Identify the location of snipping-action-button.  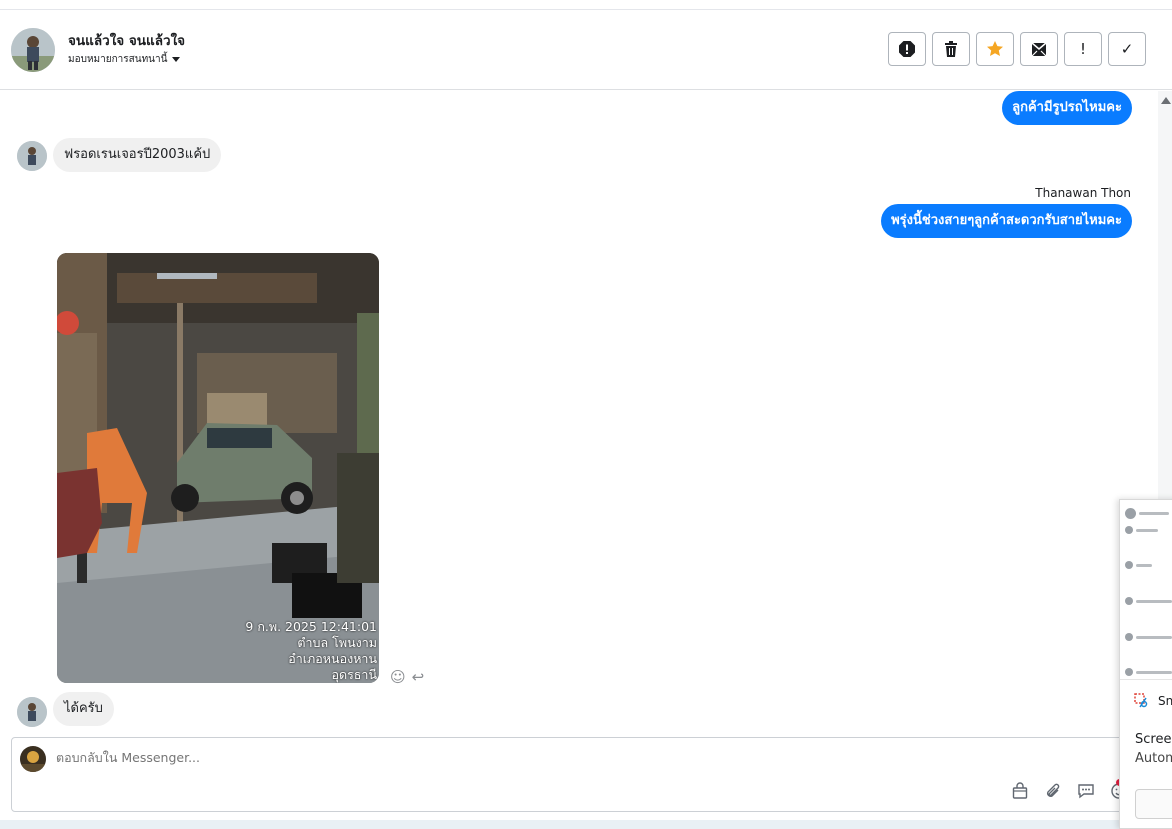
(1153, 804).